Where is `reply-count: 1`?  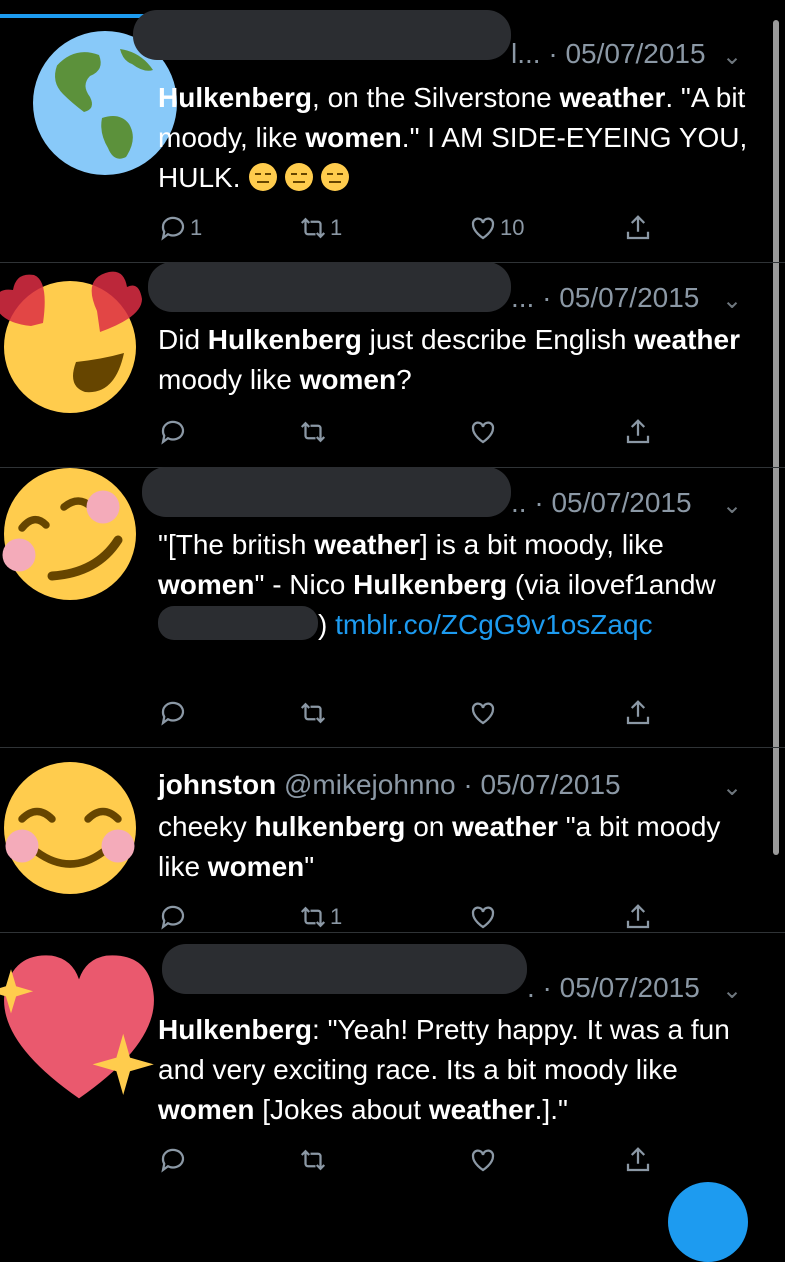
reply-count: 1 is located at coordinates (196, 227).